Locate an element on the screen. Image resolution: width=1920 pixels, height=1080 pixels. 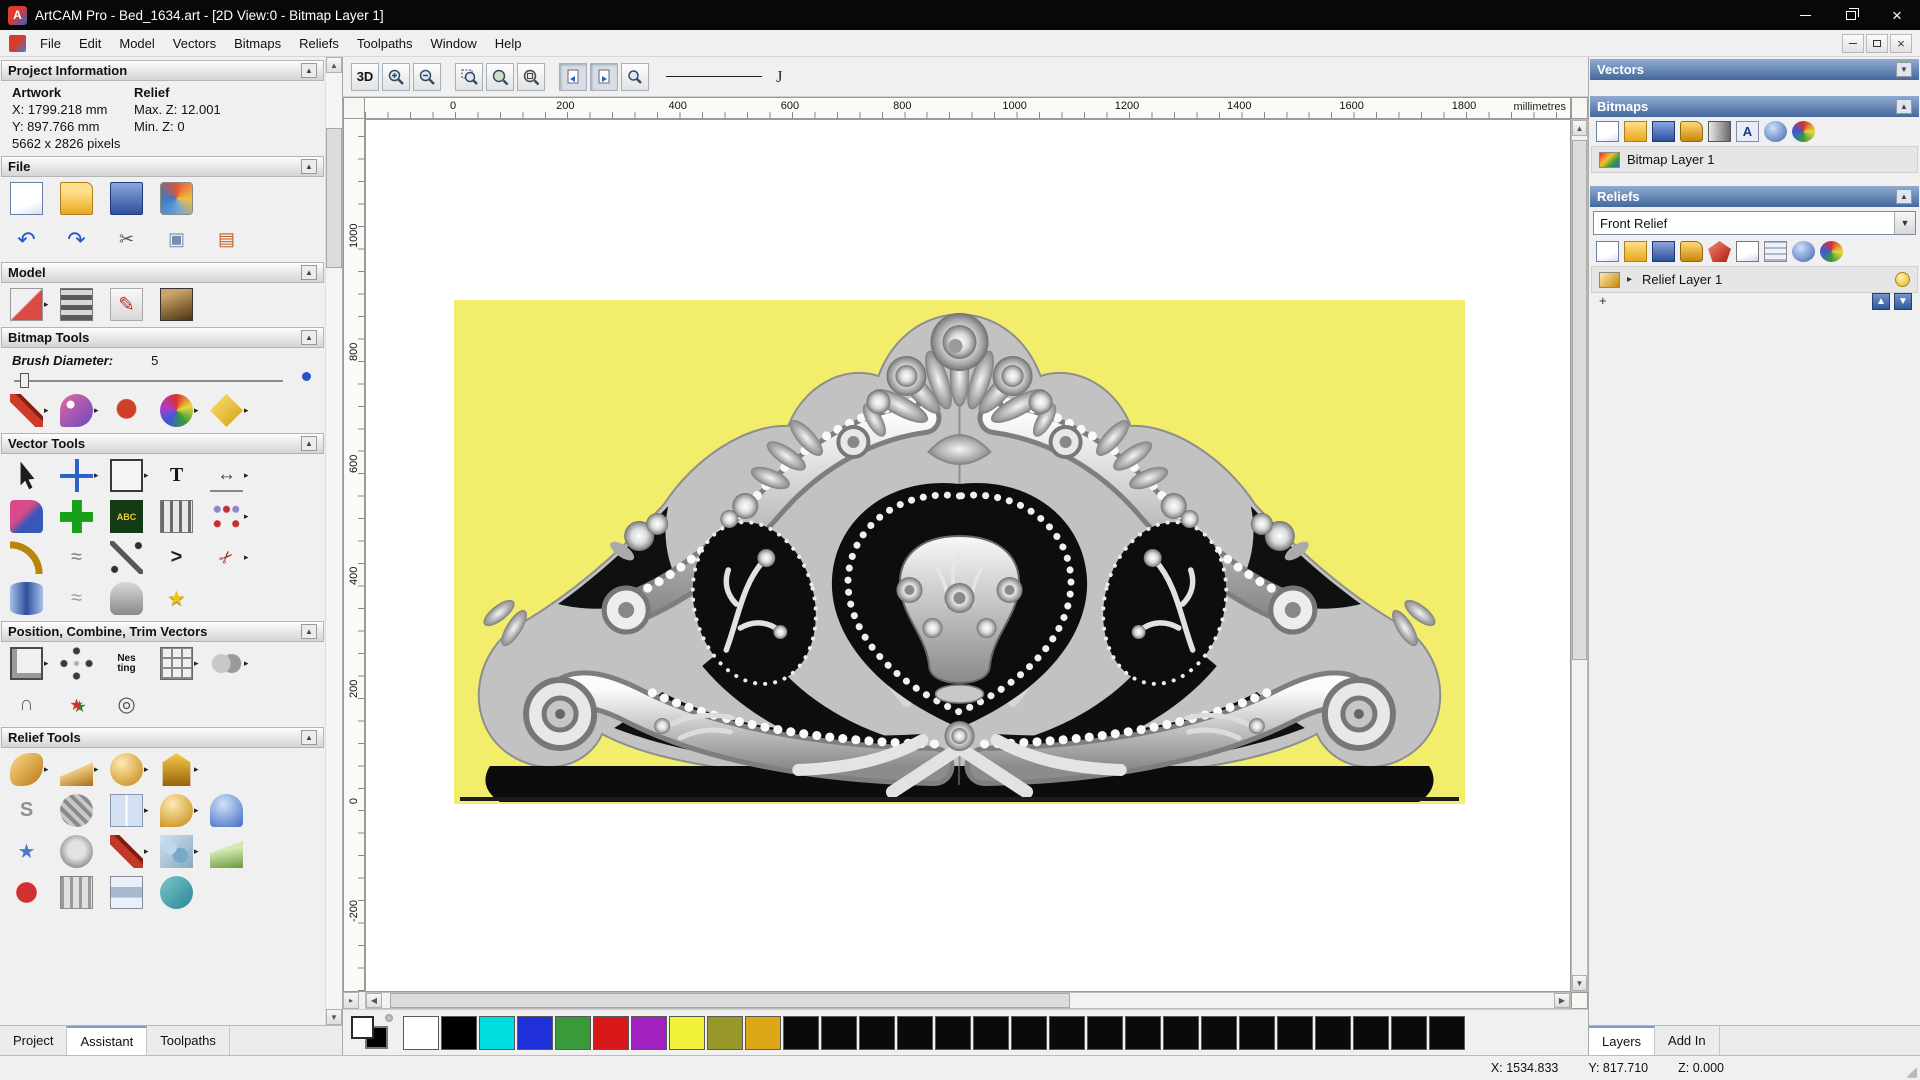
paste-along-curve-icon is located at coordinates (180, 516).